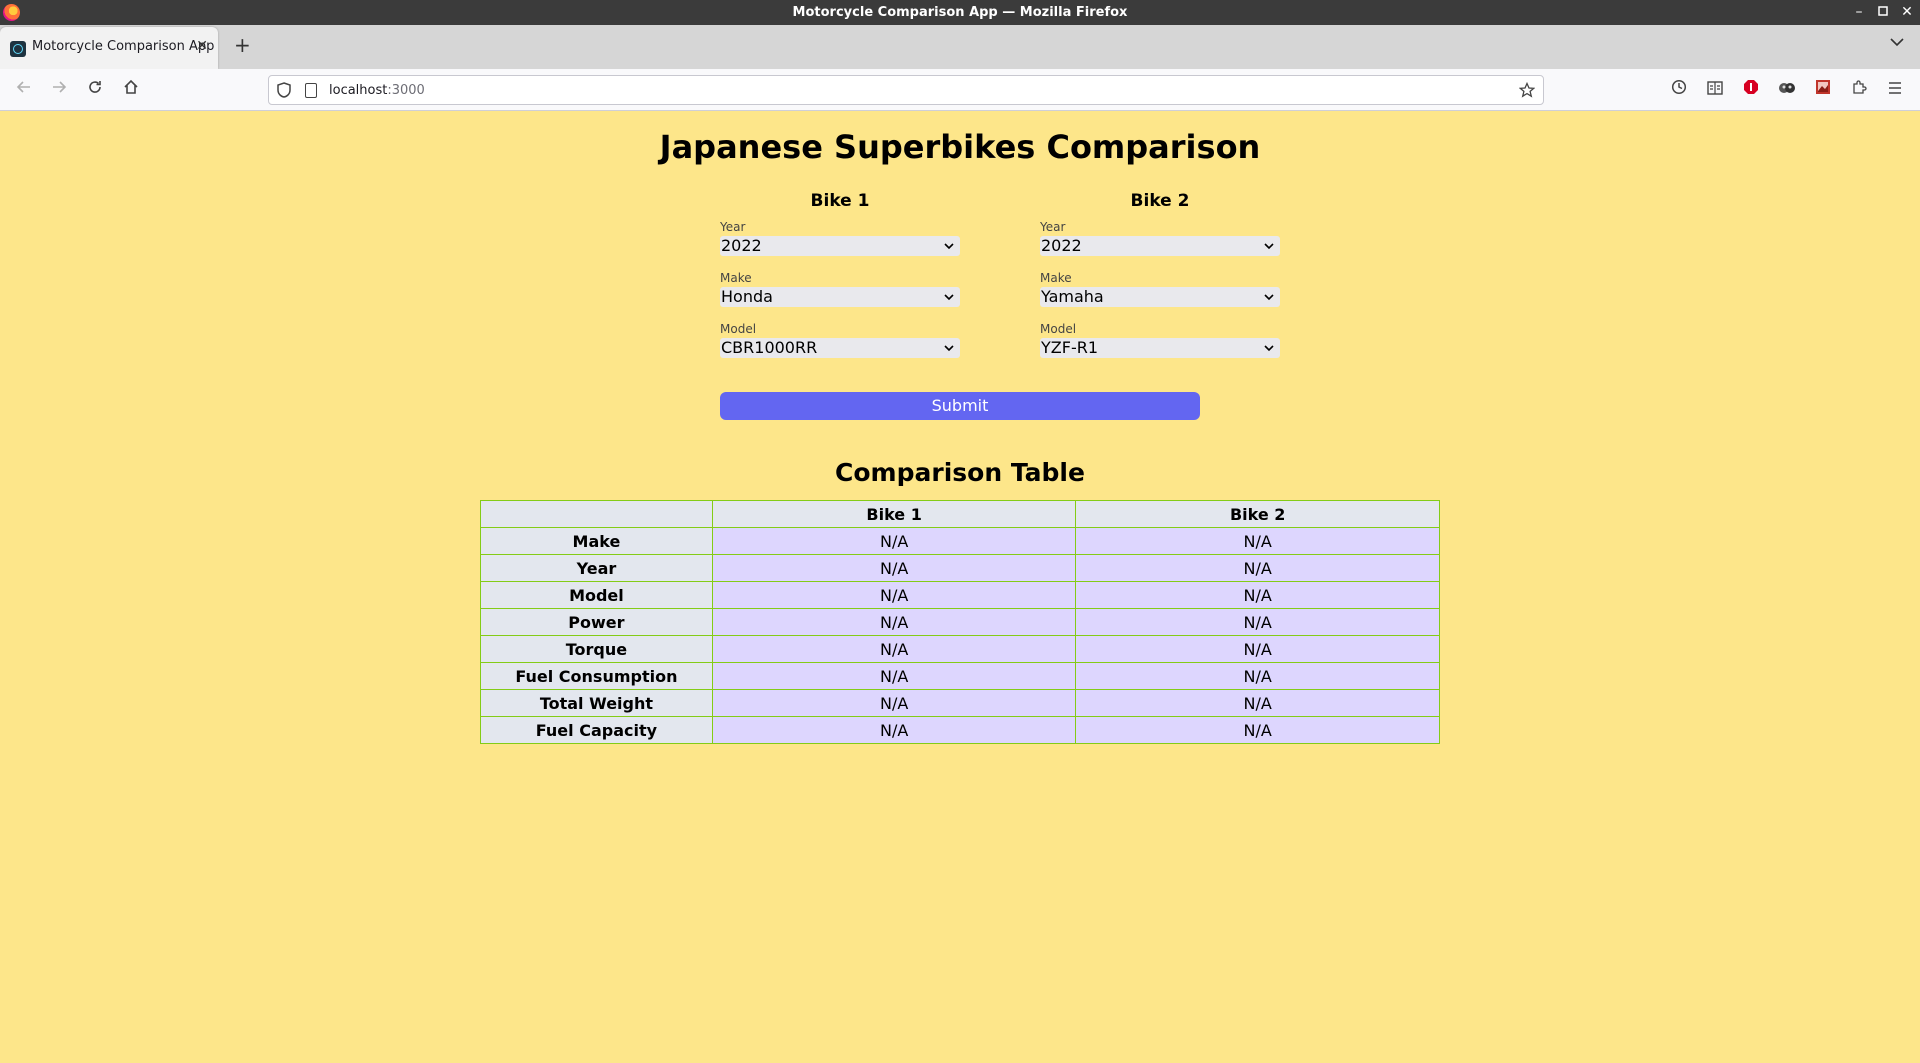 The height and width of the screenshot is (1063, 1920). Describe the element at coordinates (1056, 278) in the screenshot. I see `bike2-make-label: Make` at that location.